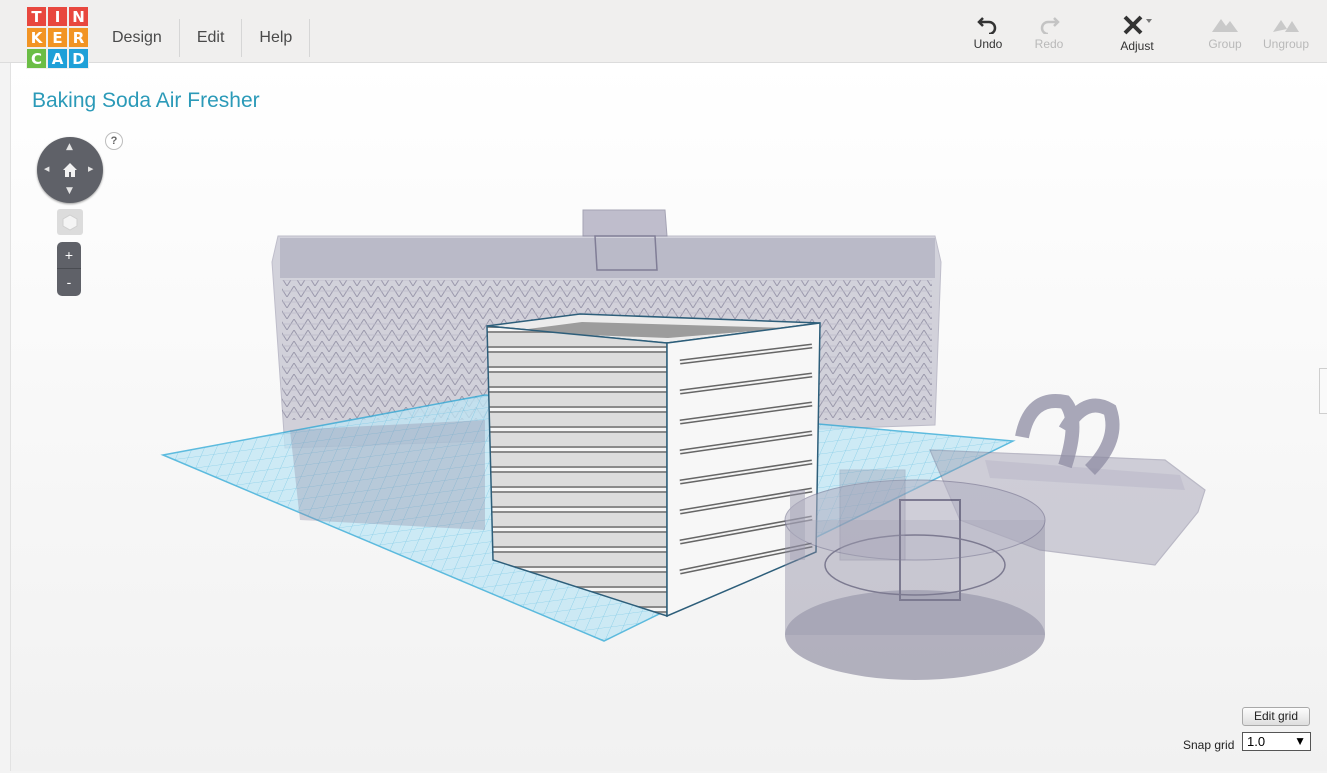  What do you see at coordinates (69, 147) in the screenshot?
I see `orbit-up-icon: ▲` at bounding box center [69, 147].